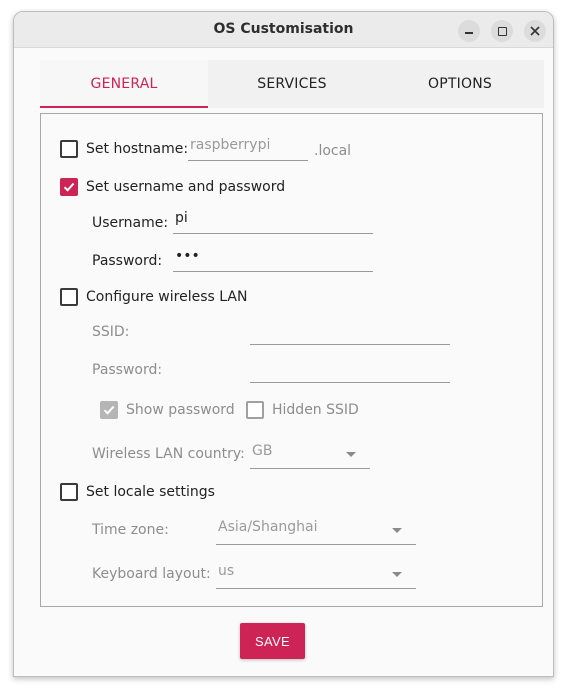 This screenshot has width=567, height=692. Describe the element at coordinates (130, 530) in the screenshot. I see `timezone-label: Time zone:` at that location.